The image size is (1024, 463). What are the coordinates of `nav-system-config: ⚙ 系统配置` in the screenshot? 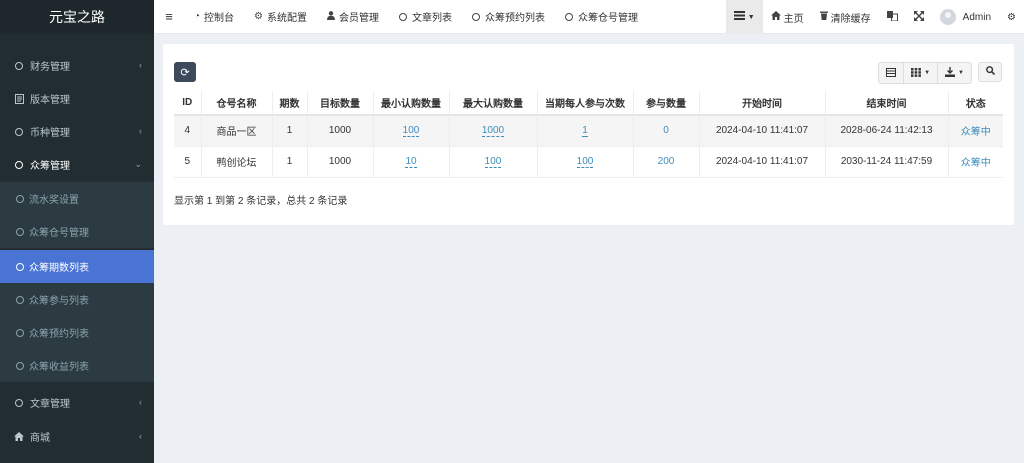 It's located at (280, 17).